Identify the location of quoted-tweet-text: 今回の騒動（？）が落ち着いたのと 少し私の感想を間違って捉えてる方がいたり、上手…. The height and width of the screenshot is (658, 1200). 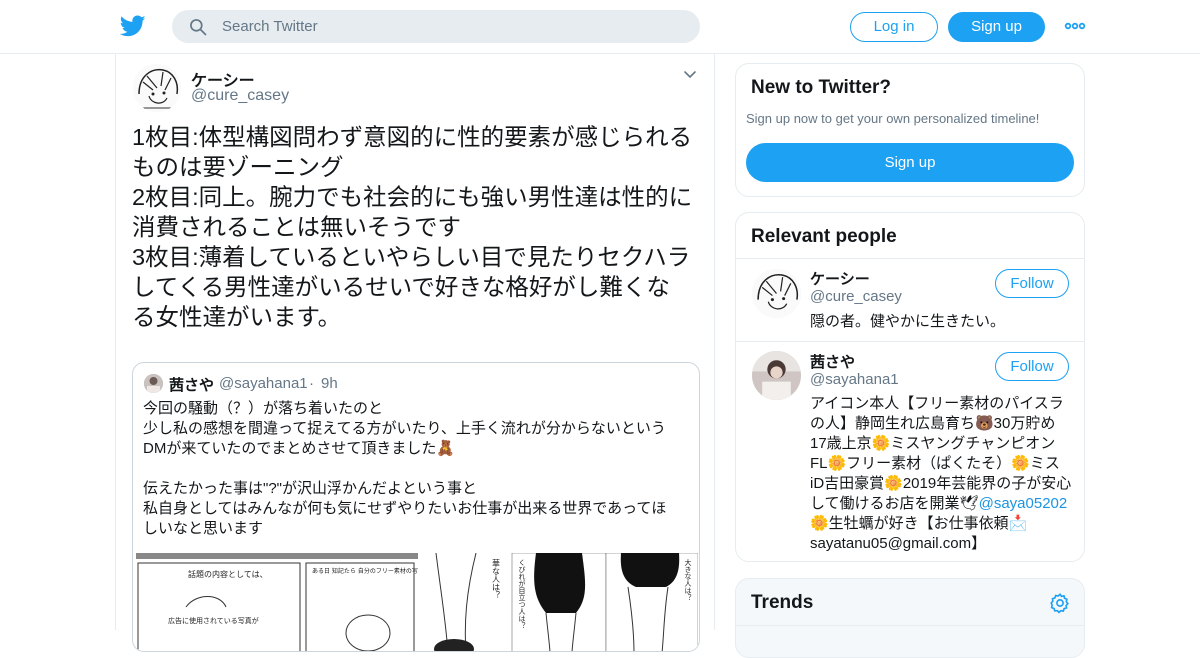
(405, 468).